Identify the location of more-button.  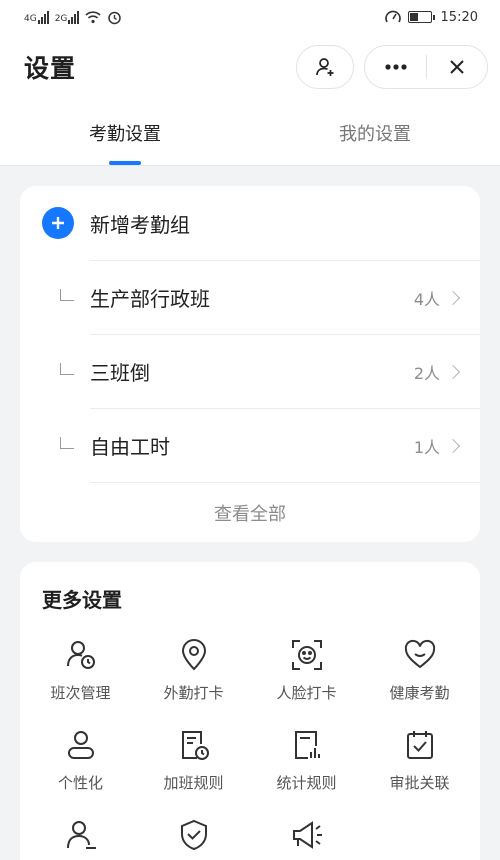
(396, 67).